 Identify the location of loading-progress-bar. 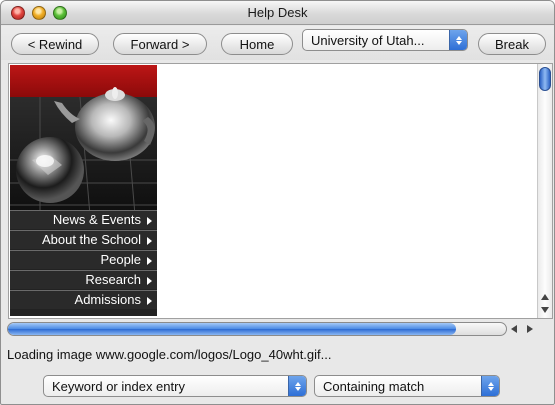
(257, 329).